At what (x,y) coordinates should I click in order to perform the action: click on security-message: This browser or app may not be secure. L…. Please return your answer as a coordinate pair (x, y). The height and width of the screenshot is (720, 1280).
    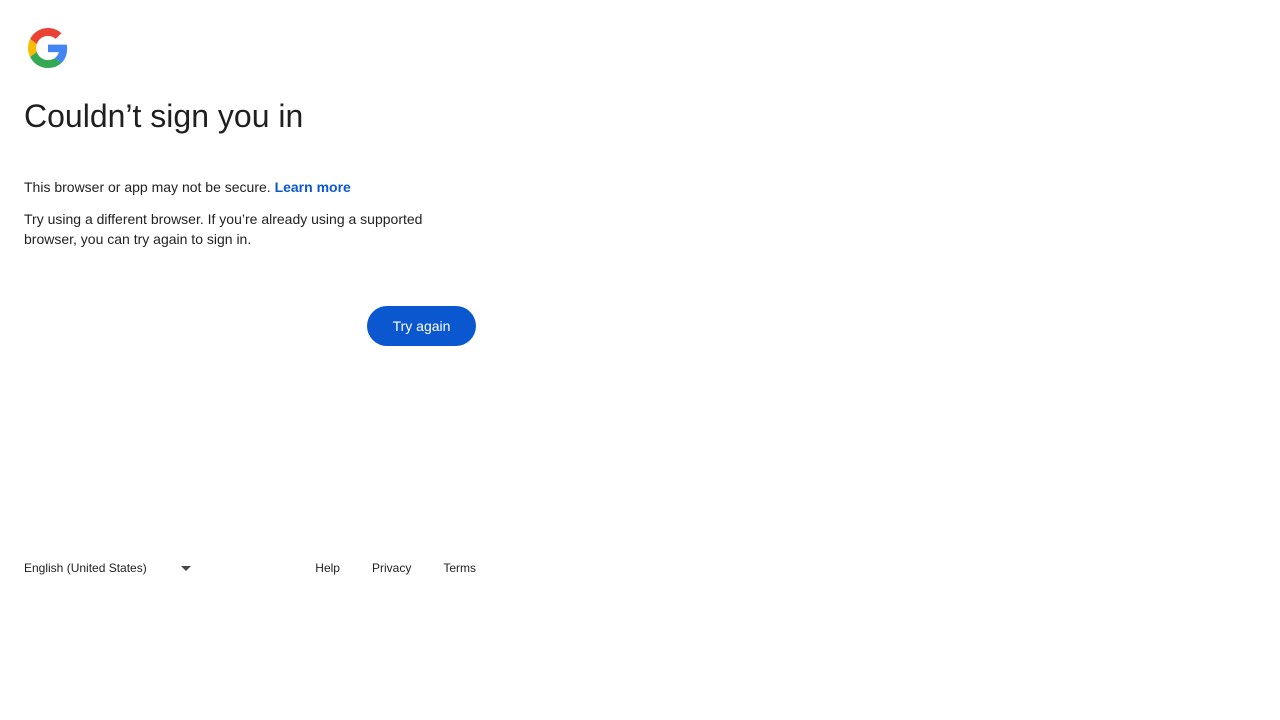
    Looking at the image, I should click on (254, 187).